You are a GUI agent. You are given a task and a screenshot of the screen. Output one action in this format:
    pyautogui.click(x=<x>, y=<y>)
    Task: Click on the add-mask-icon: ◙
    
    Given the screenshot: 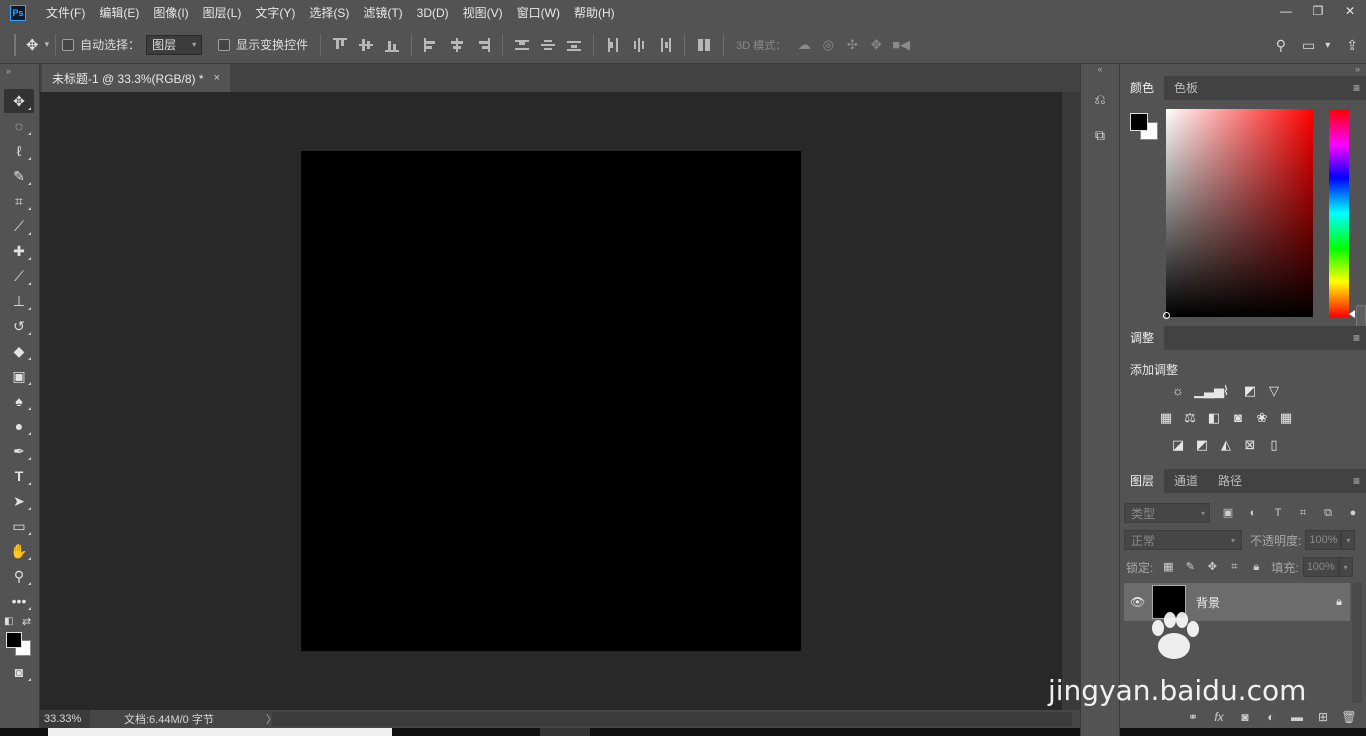 What is the action you would take?
    pyautogui.click(x=1245, y=717)
    